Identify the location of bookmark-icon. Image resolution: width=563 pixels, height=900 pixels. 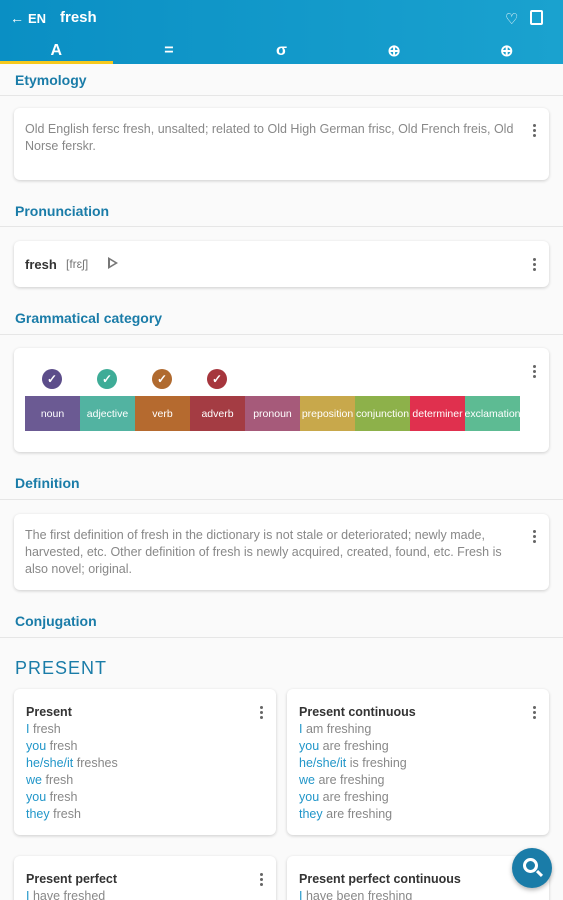
(536, 17).